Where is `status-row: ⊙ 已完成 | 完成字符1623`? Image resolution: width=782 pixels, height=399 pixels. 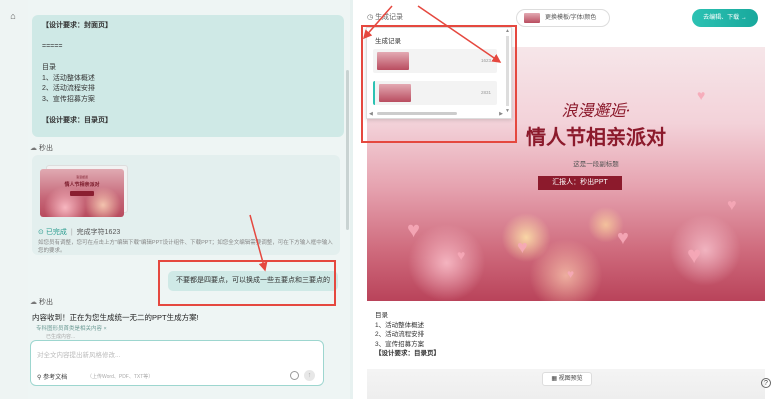 status-row: ⊙ 已完成 | 完成字符1623 is located at coordinates (79, 232).